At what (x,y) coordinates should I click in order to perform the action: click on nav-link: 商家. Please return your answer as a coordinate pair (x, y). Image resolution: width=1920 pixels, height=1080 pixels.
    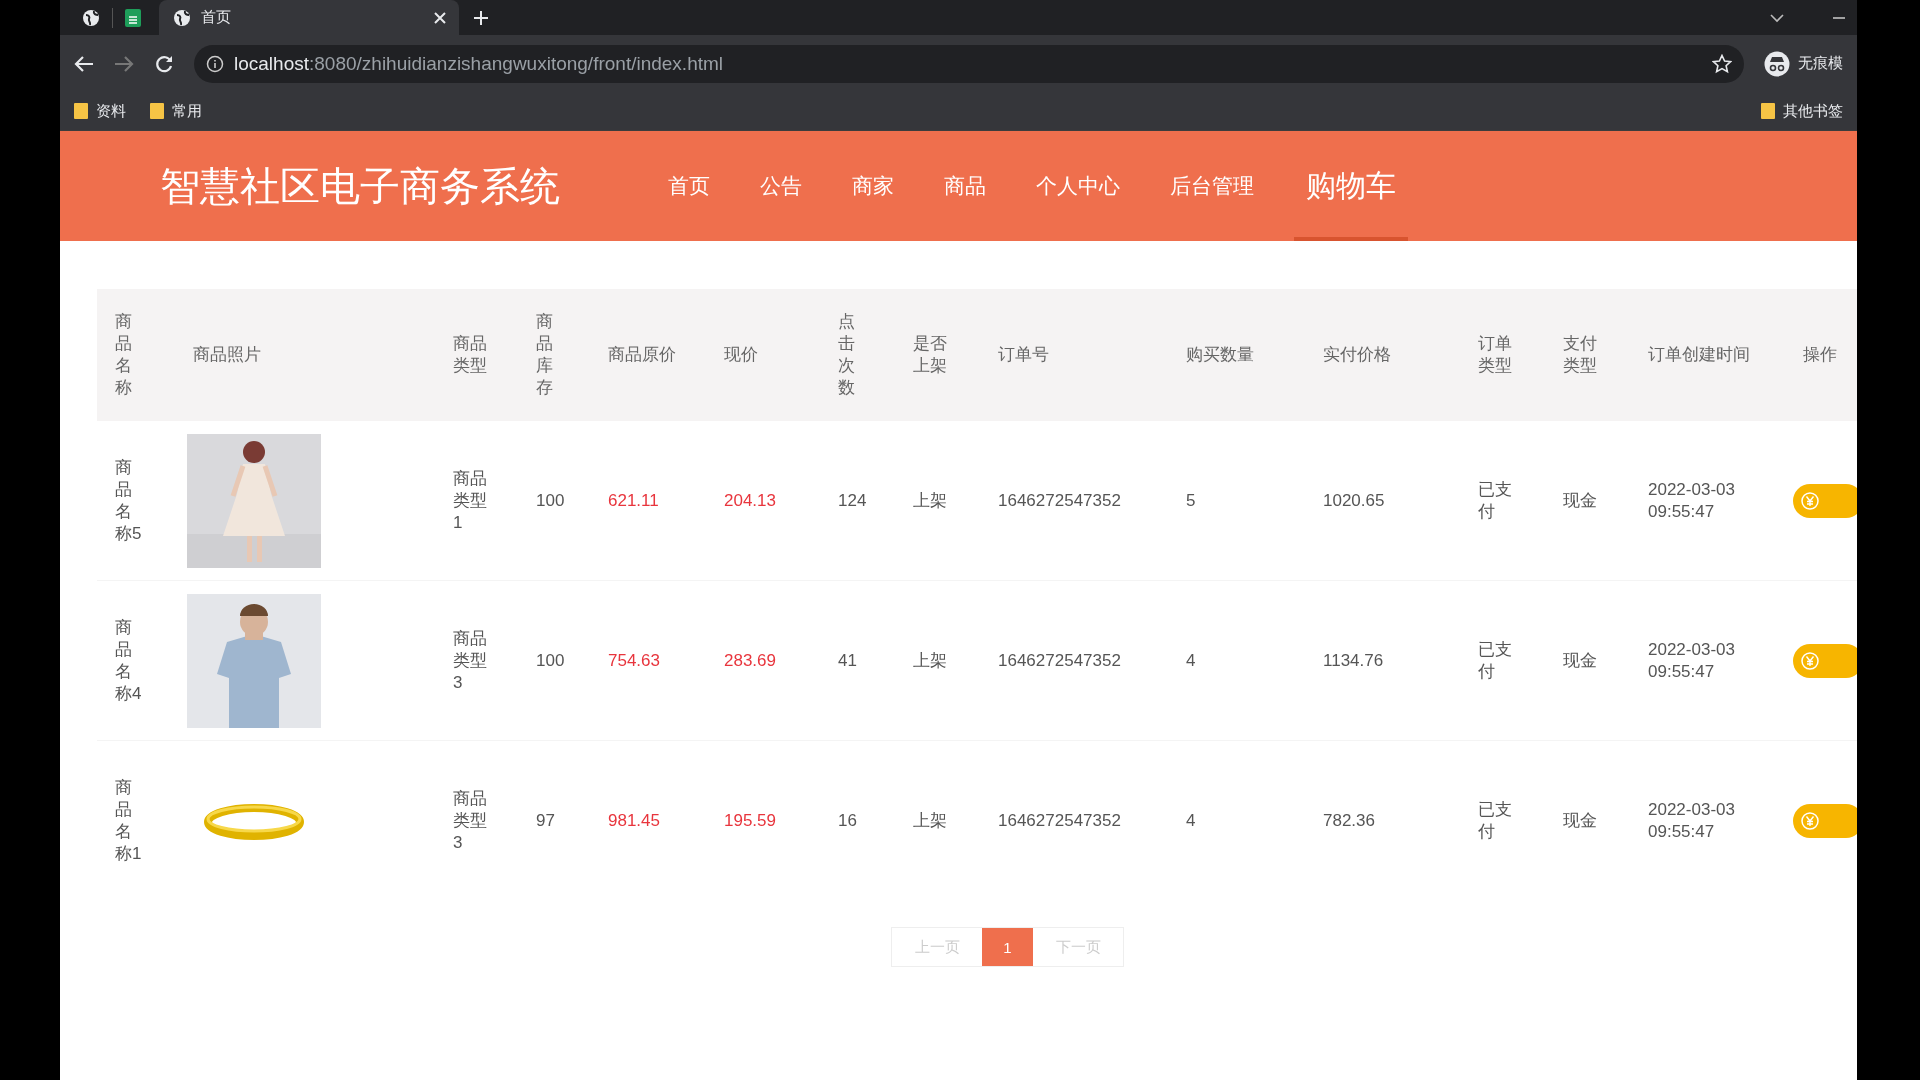
    Looking at the image, I should click on (873, 186).